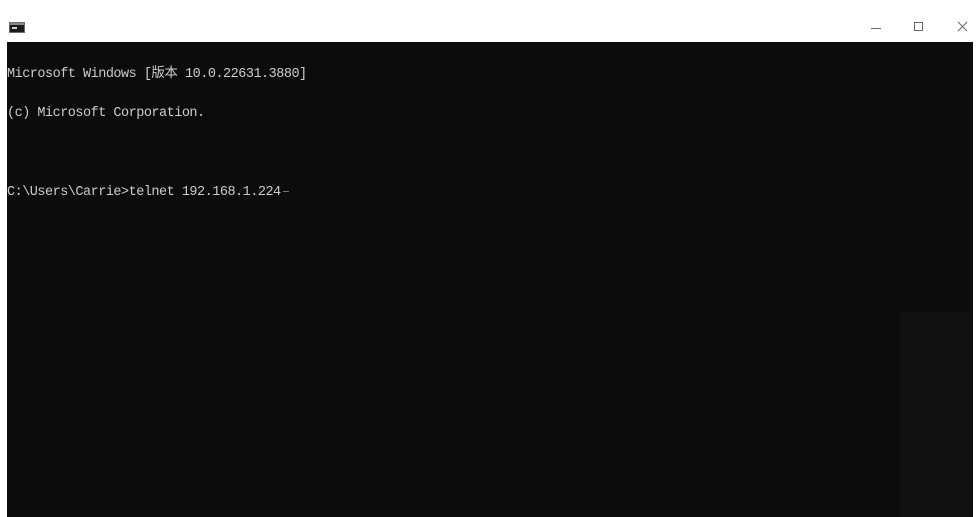 The width and height of the screenshot is (977, 517). I want to click on minimize-button, so click(876, 27).